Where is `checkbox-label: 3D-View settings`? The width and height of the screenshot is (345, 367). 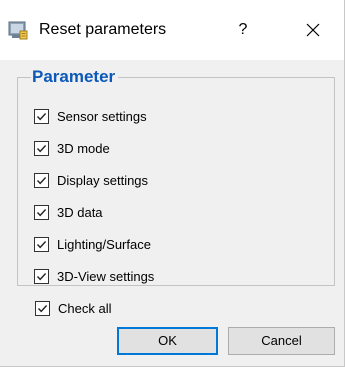 checkbox-label: 3D-View settings is located at coordinates (106, 276).